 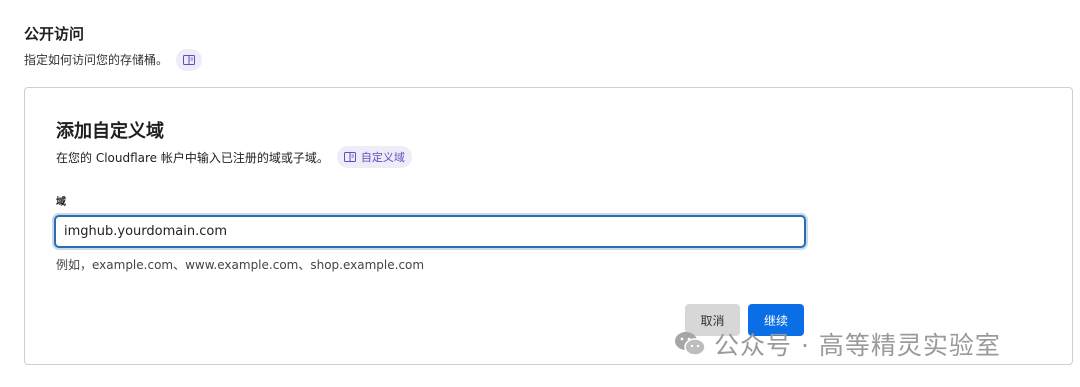 What do you see at coordinates (61, 202) in the screenshot?
I see `domain-field-label: 域` at bounding box center [61, 202].